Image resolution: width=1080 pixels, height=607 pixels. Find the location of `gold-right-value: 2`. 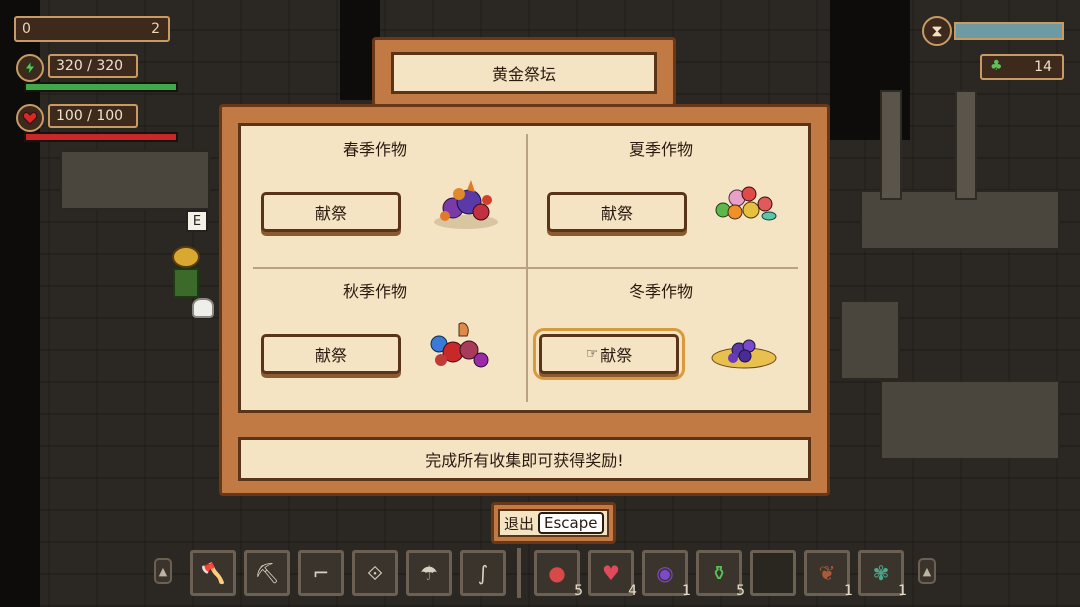

gold-right-value: 2 is located at coordinates (155, 29).